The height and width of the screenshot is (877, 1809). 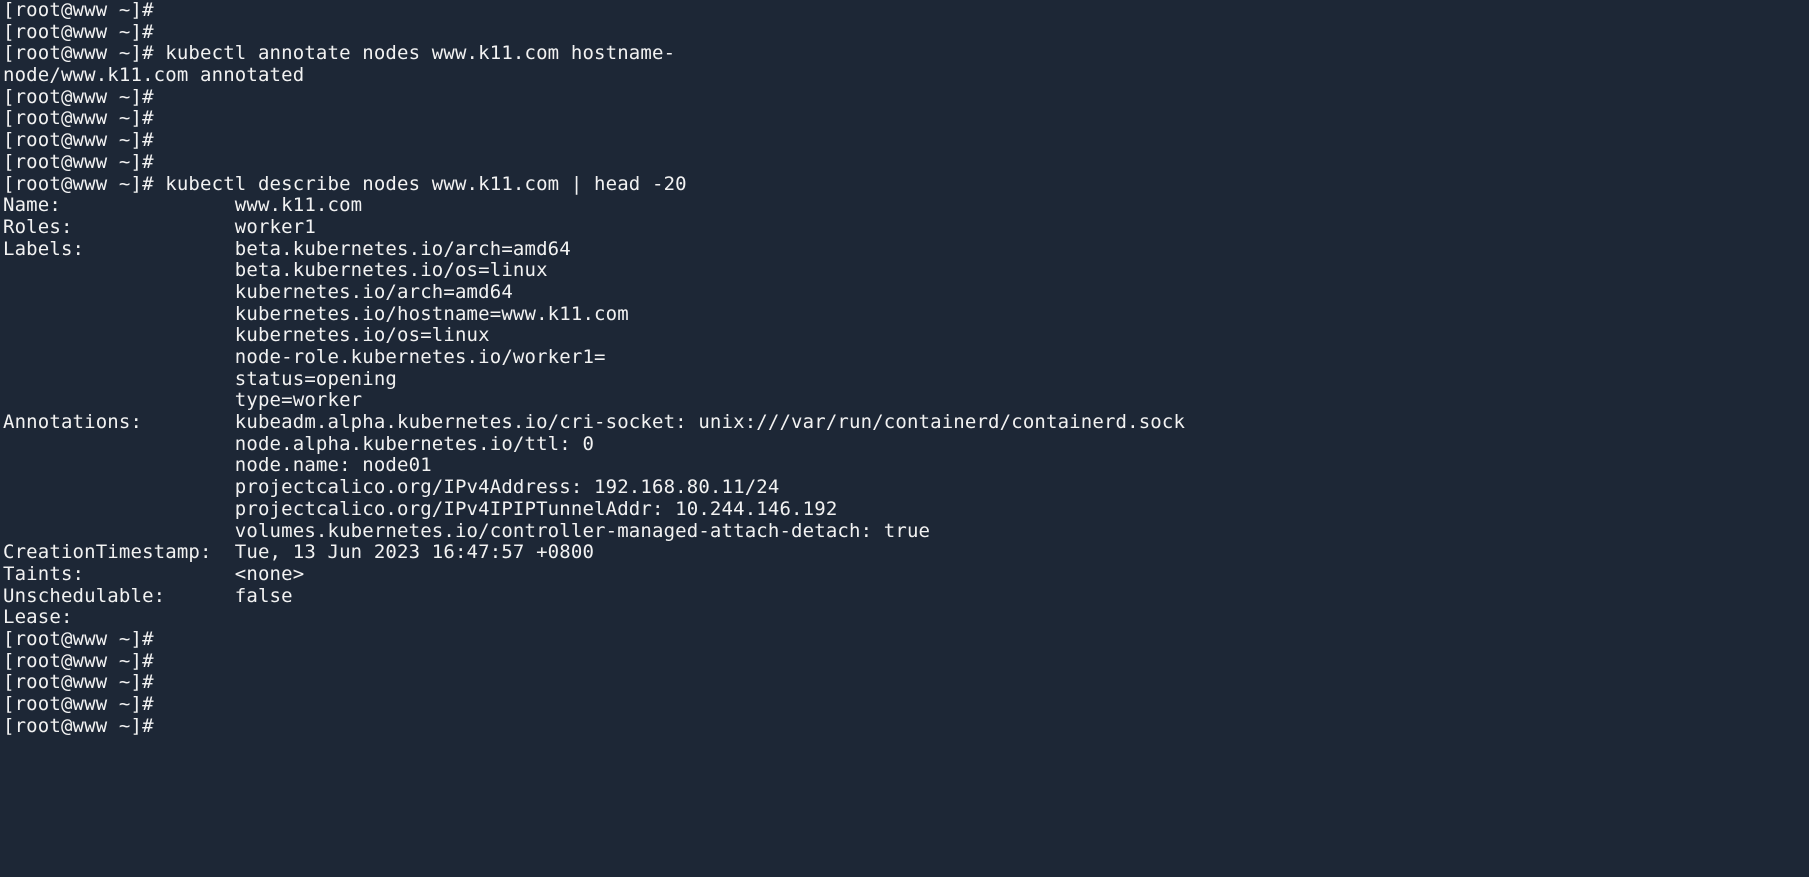 I want to click on terminal-line: Taints: <none>, so click(x=154, y=573).